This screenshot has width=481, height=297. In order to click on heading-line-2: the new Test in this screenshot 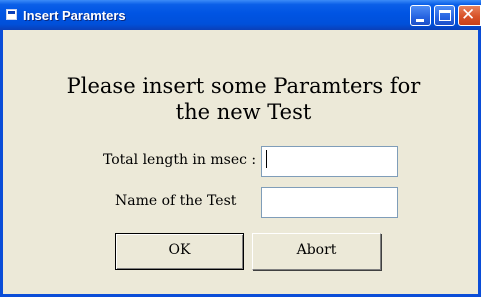, I will do `click(243, 112)`.